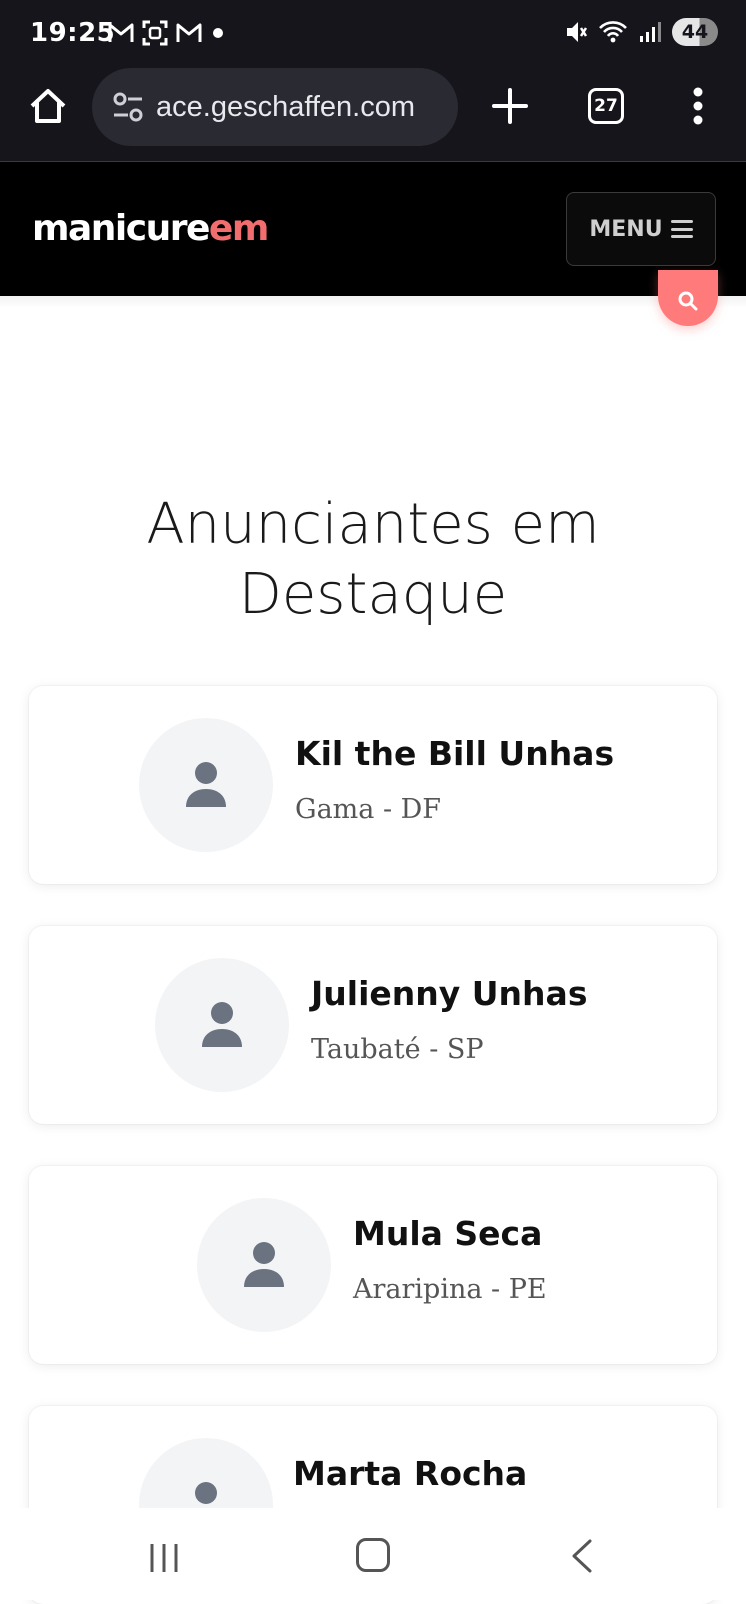  Describe the element at coordinates (397, 1049) in the screenshot. I see `advertiser-location: Taubaté - SP` at that location.